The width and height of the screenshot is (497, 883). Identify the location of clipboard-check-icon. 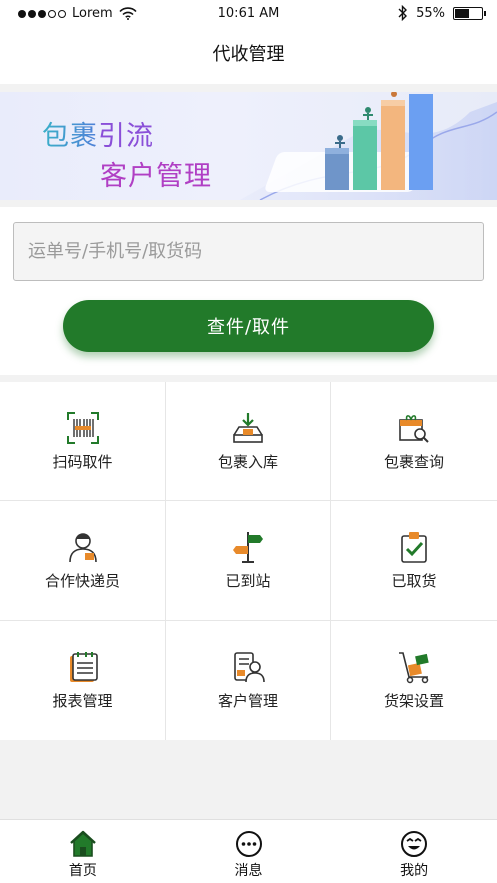
(414, 547).